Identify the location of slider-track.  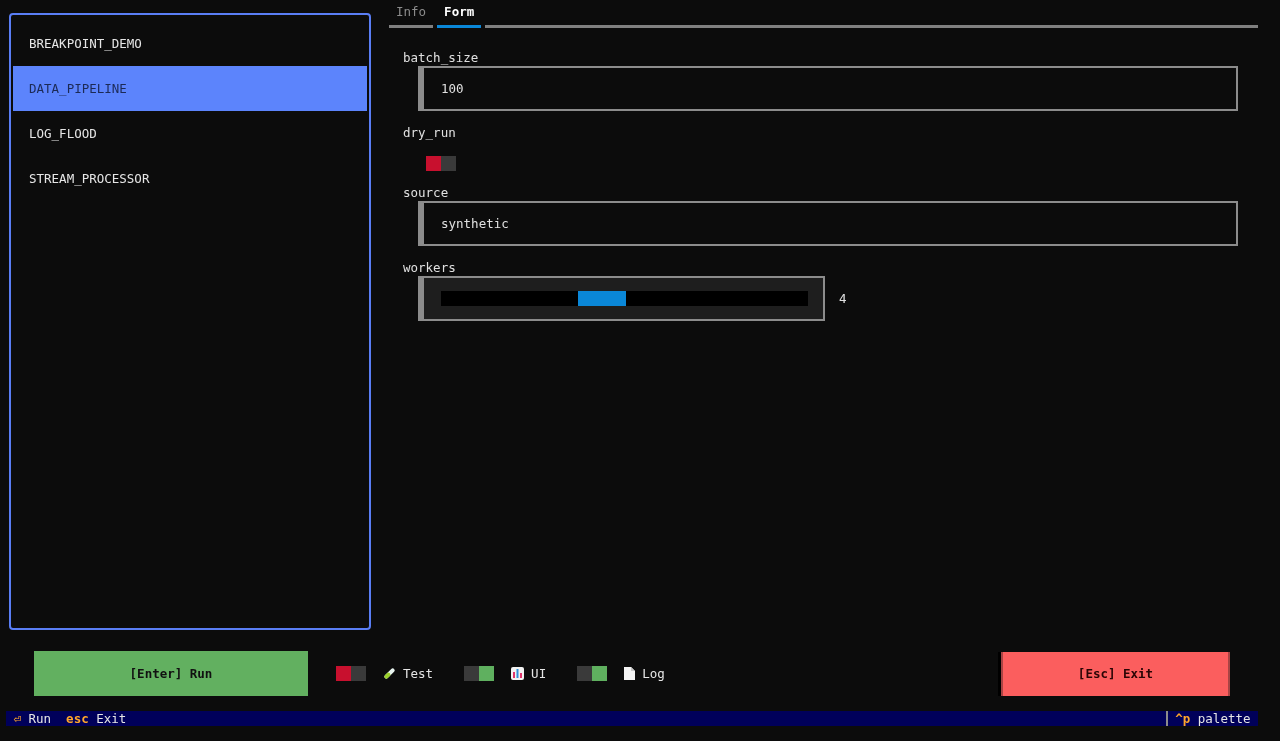
(624, 298).